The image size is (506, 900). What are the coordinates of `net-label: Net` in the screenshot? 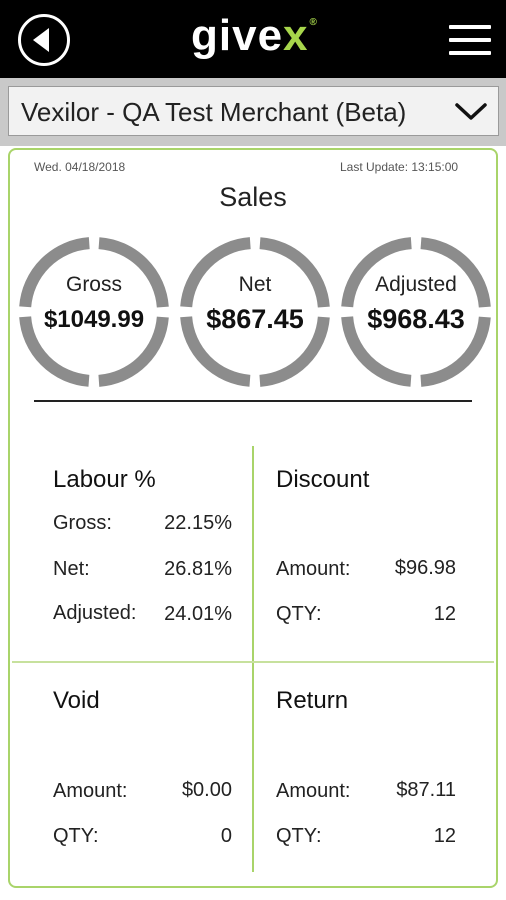 It's located at (255, 284).